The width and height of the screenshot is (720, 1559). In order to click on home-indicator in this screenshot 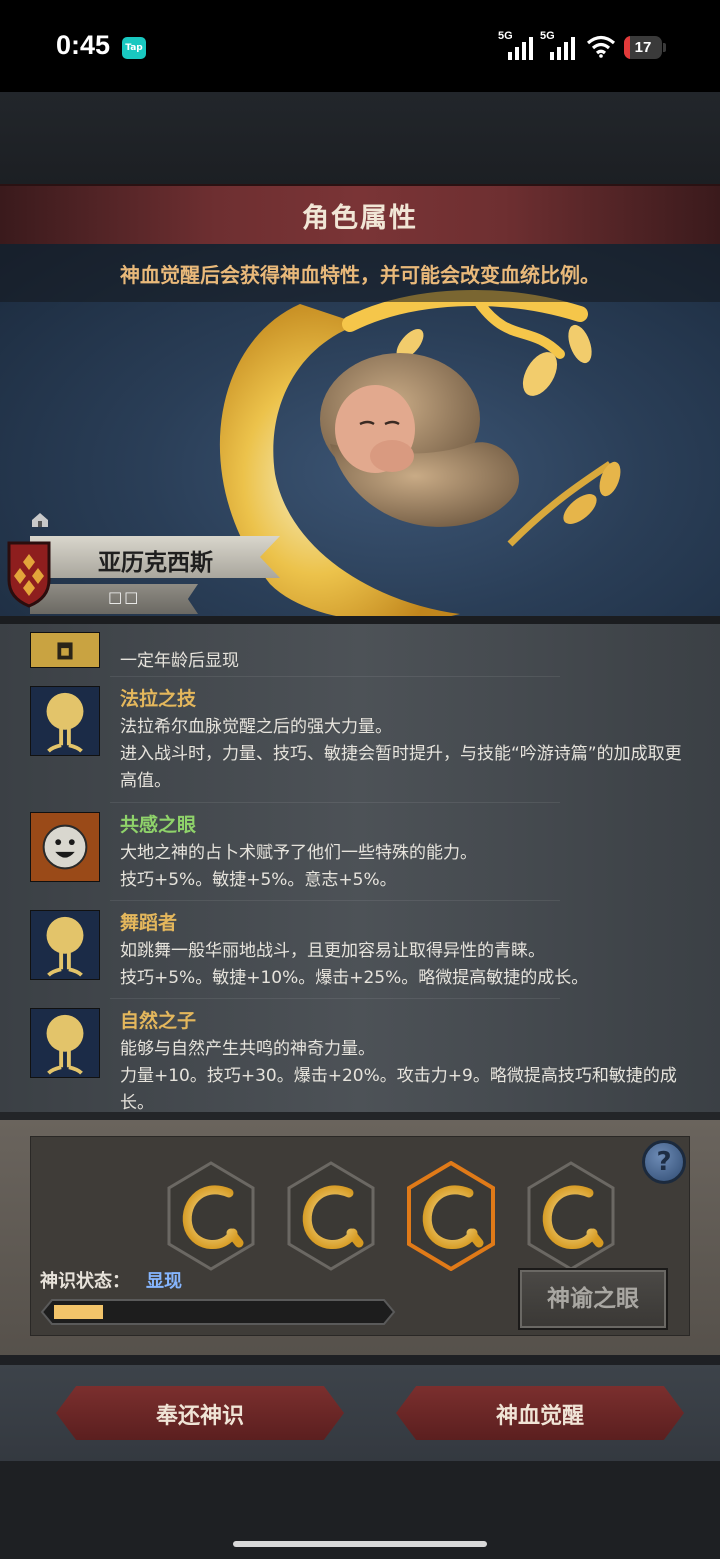, I will do `click(360, 1544)`.